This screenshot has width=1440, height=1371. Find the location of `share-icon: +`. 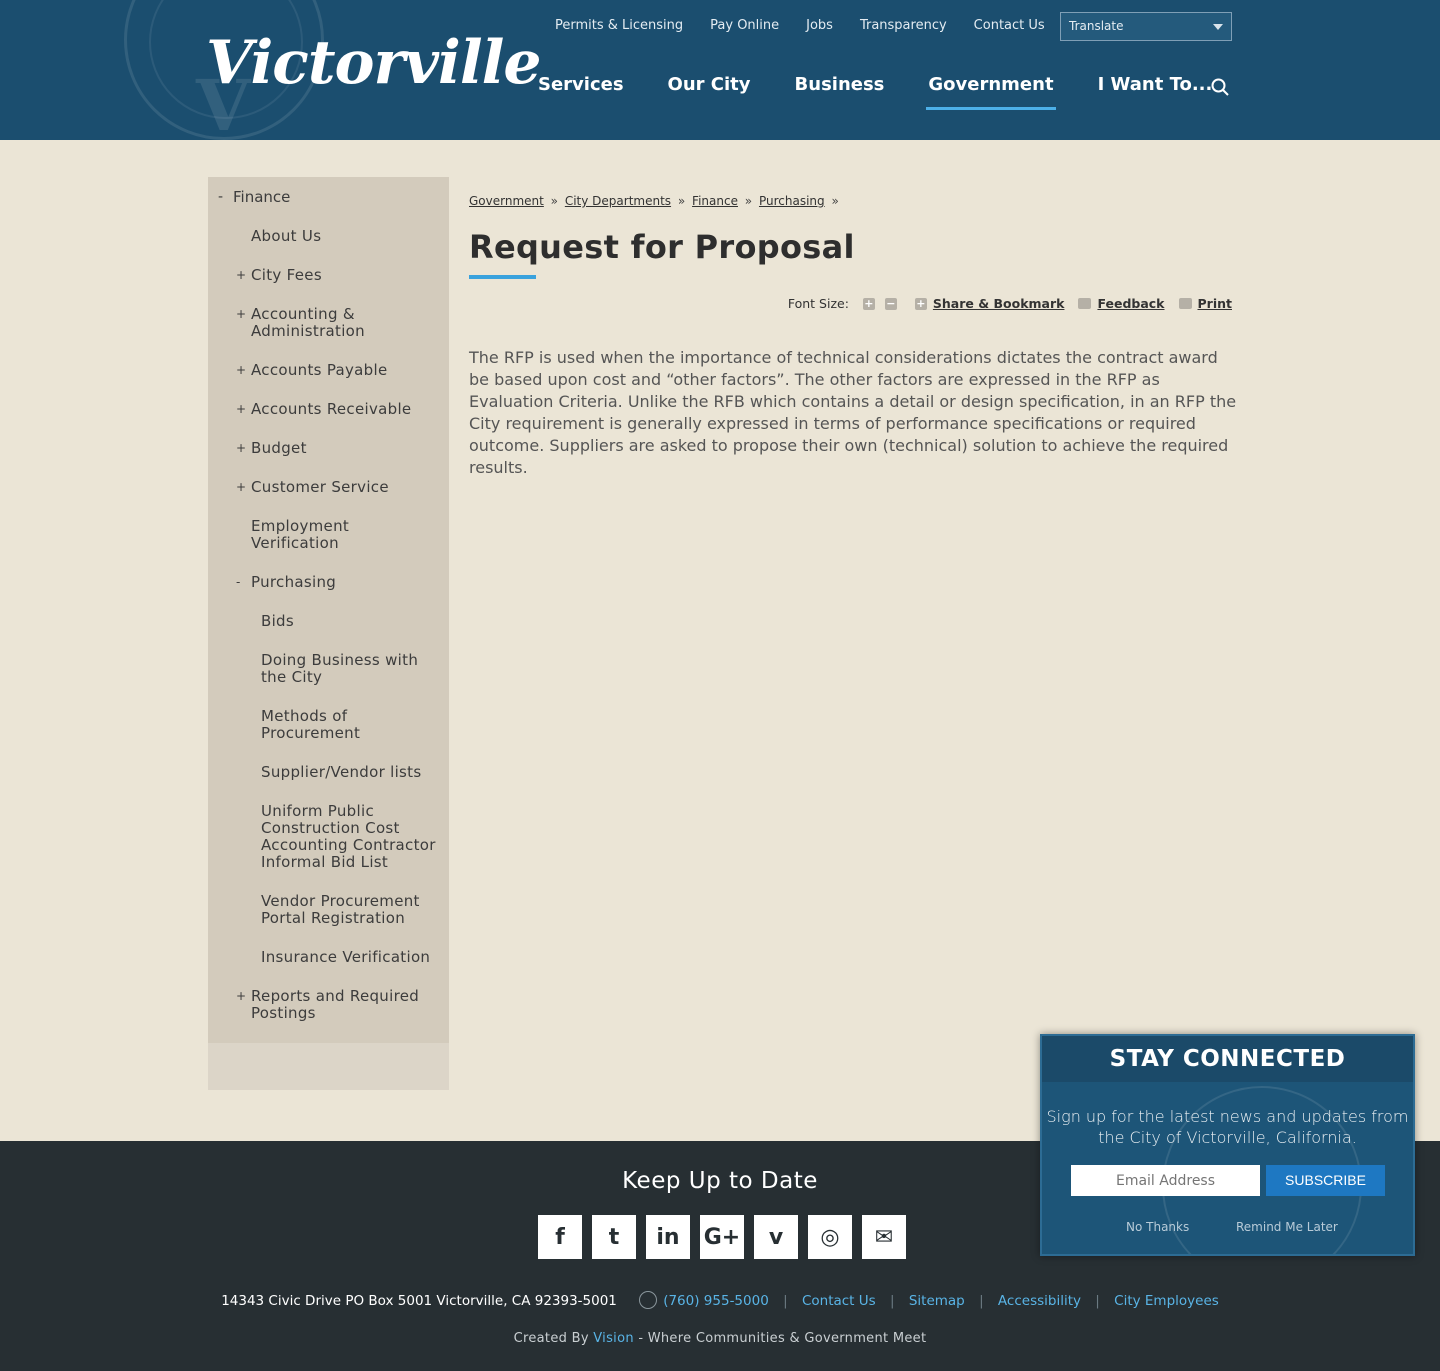

share-icon: + is located at coordinates (920, 303).